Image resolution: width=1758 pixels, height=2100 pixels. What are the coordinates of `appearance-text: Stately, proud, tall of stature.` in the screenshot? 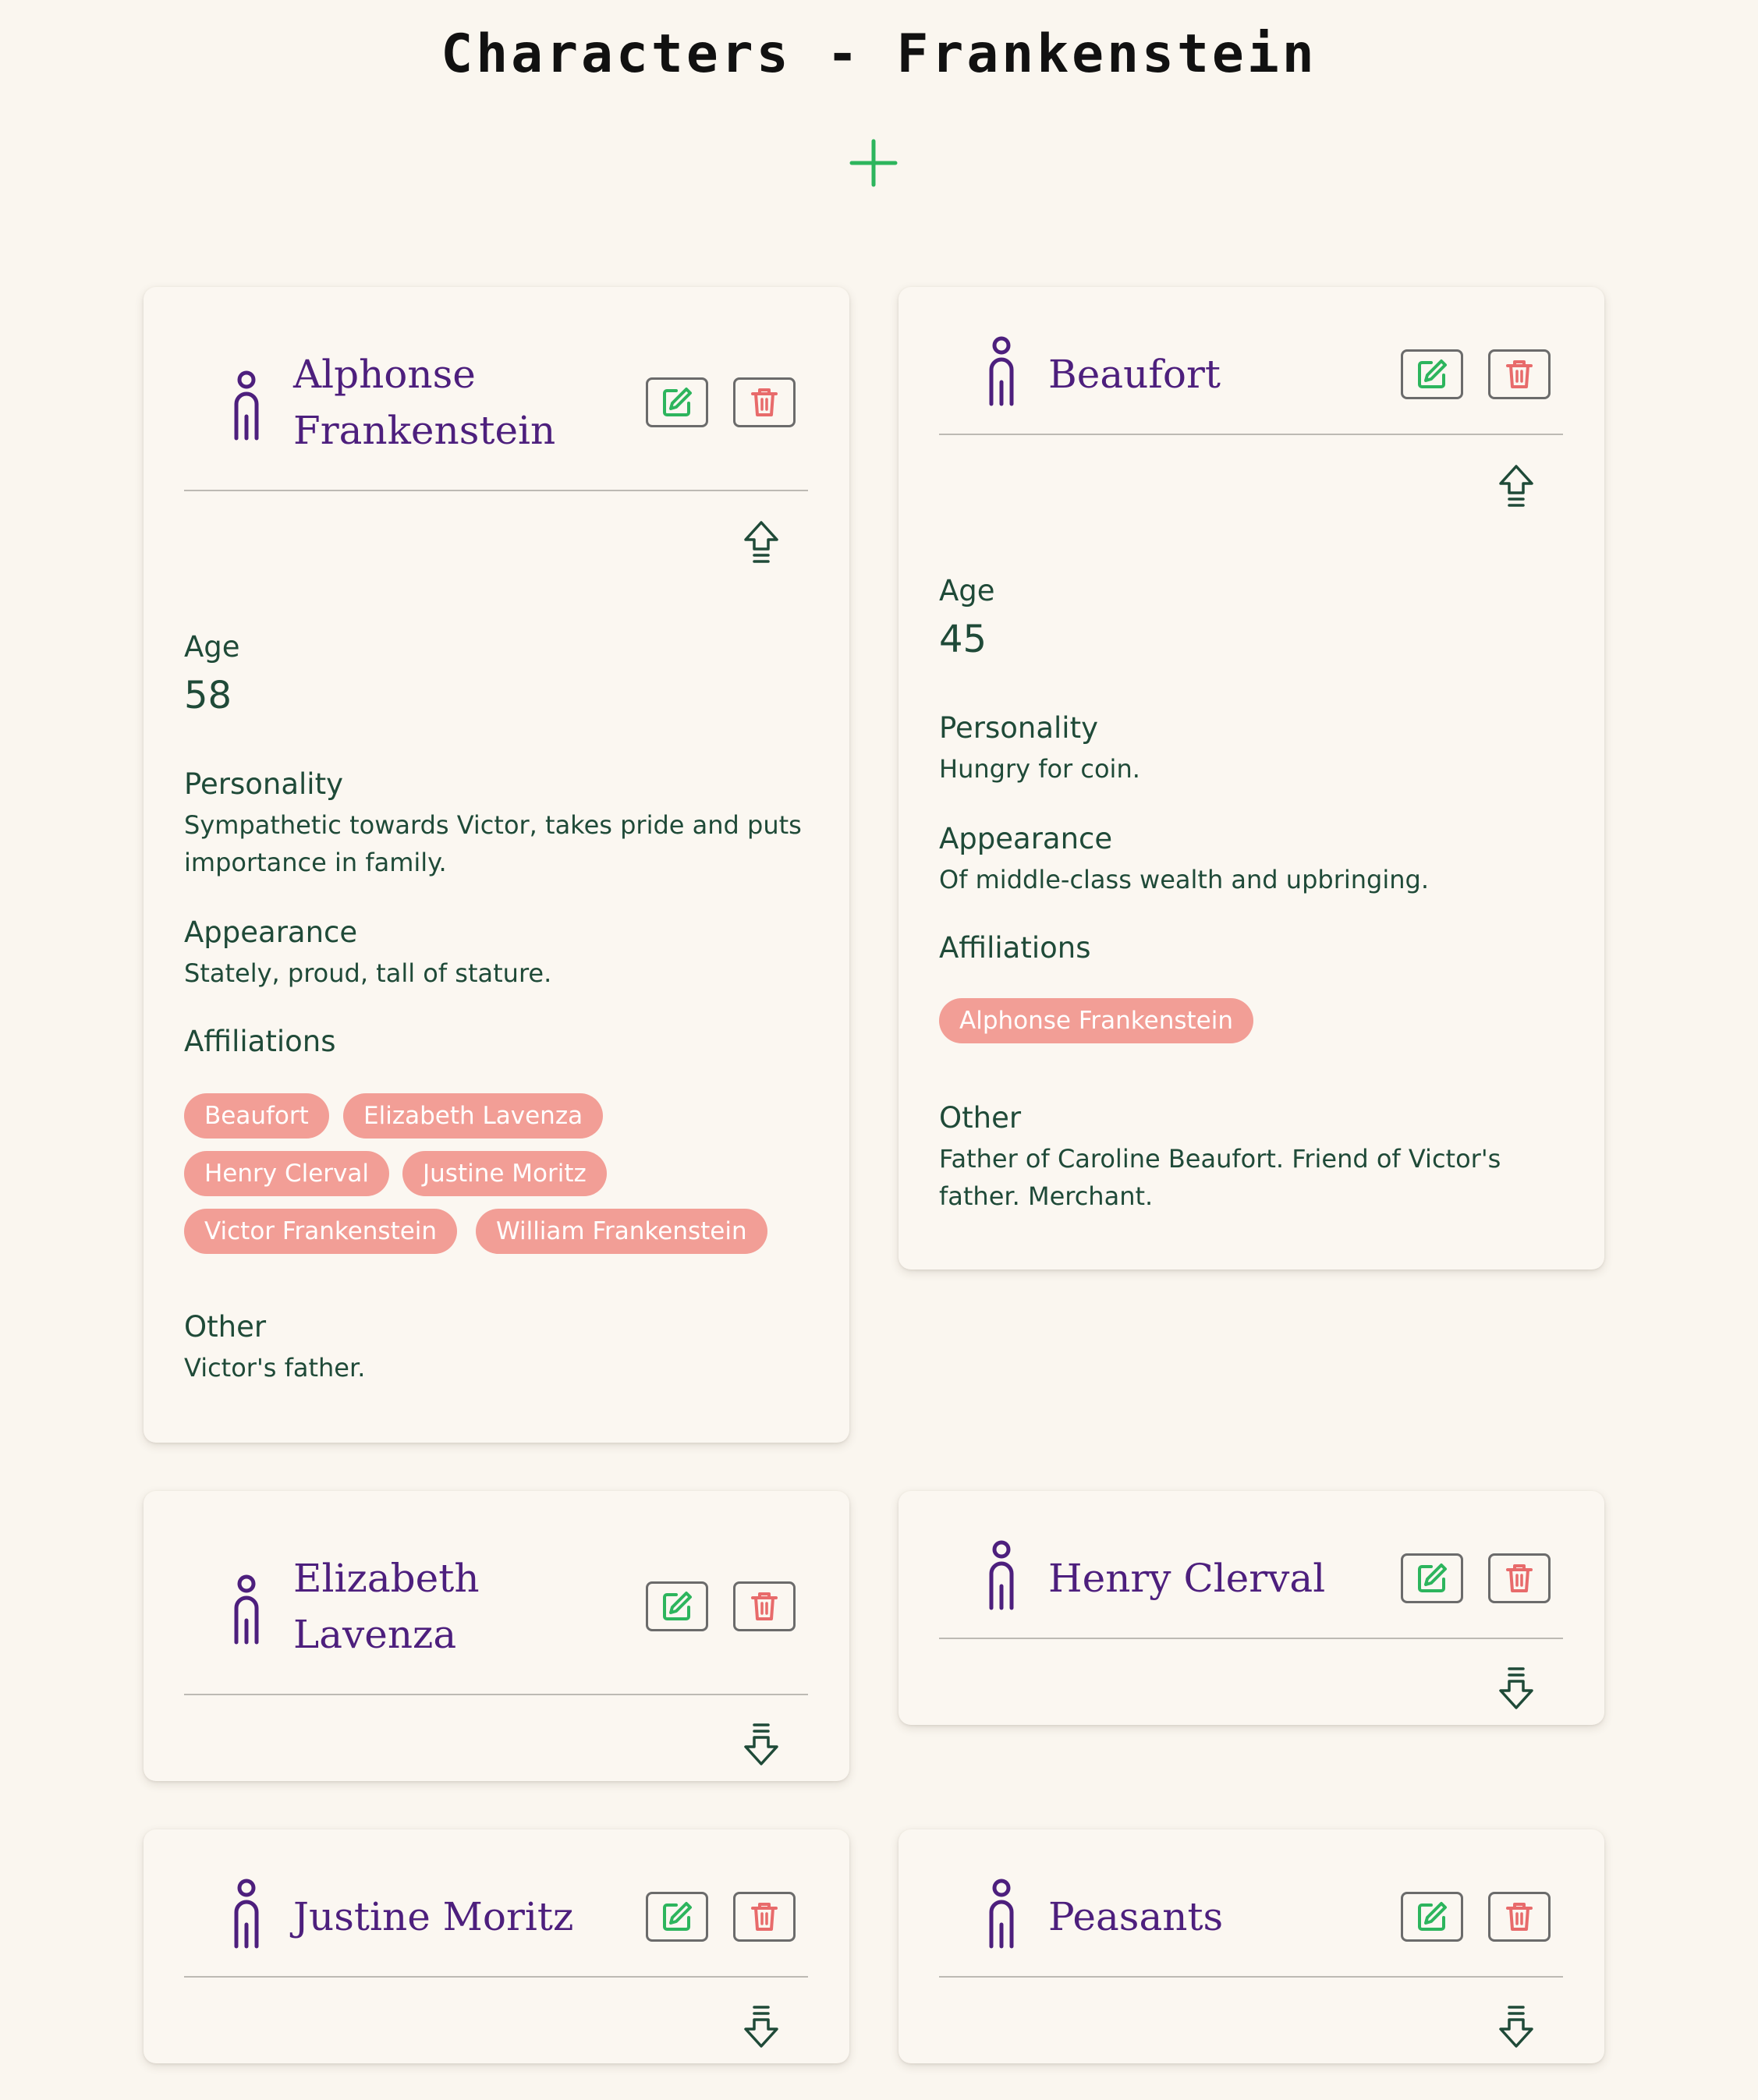 It's located at (368, 973).